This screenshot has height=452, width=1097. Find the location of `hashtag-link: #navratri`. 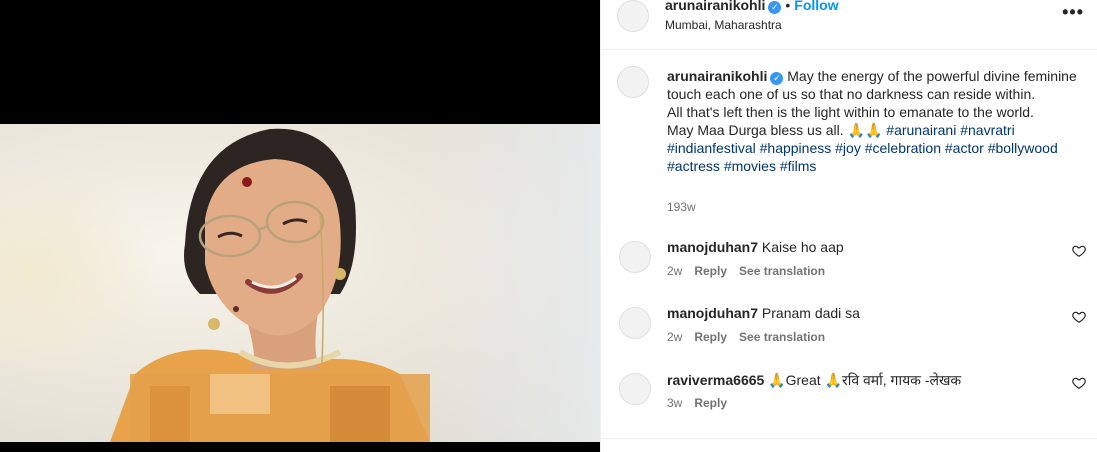

hashtag-link: #navratri is located at coordinates (987, 130).